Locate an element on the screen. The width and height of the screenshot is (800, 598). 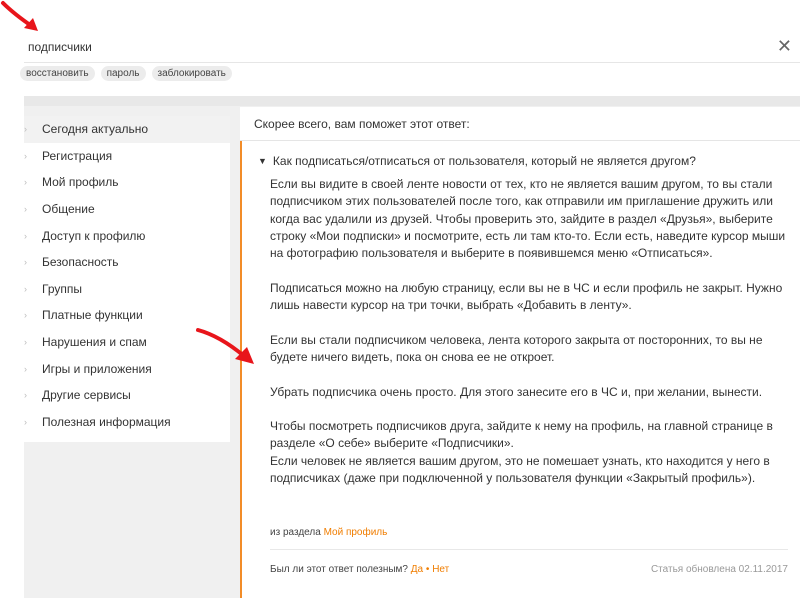
sidebar-item-other-services: › Другие сервисы is located at coordinates (127, 395).